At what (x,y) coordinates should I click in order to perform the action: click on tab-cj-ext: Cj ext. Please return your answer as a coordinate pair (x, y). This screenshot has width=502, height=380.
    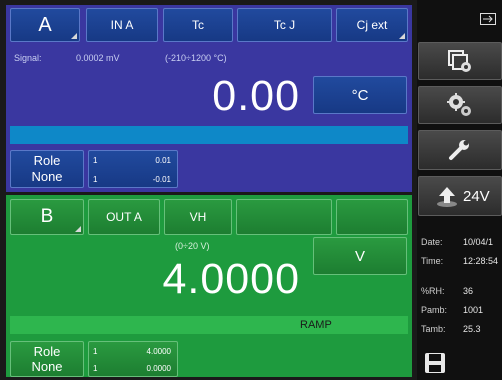
    Looking at the image, I should click on (372, 25).